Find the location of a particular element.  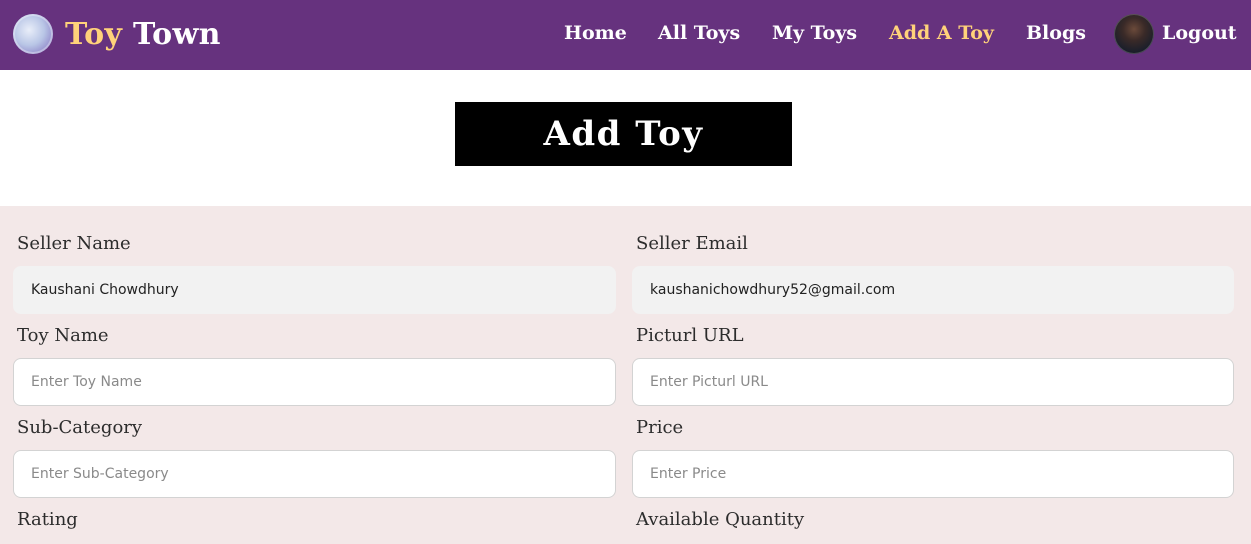

seller-email-label: Seller Email is located at coordinates (692, 243).